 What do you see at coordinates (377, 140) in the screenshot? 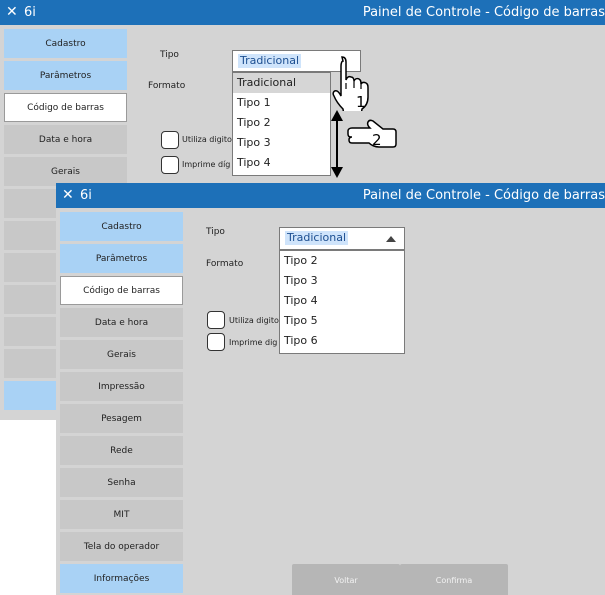
I see `step-2-marker: 2` at bounding box center [377, 140].